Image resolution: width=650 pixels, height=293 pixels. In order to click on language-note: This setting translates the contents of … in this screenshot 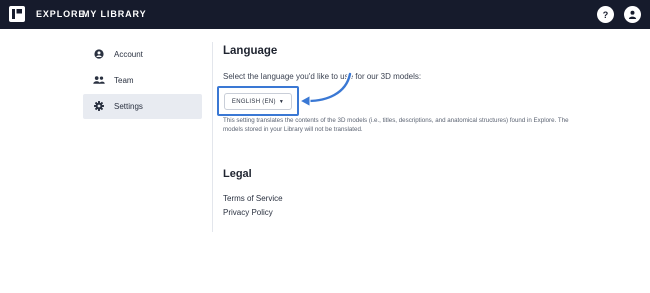, I will do `click(396, 125)`.